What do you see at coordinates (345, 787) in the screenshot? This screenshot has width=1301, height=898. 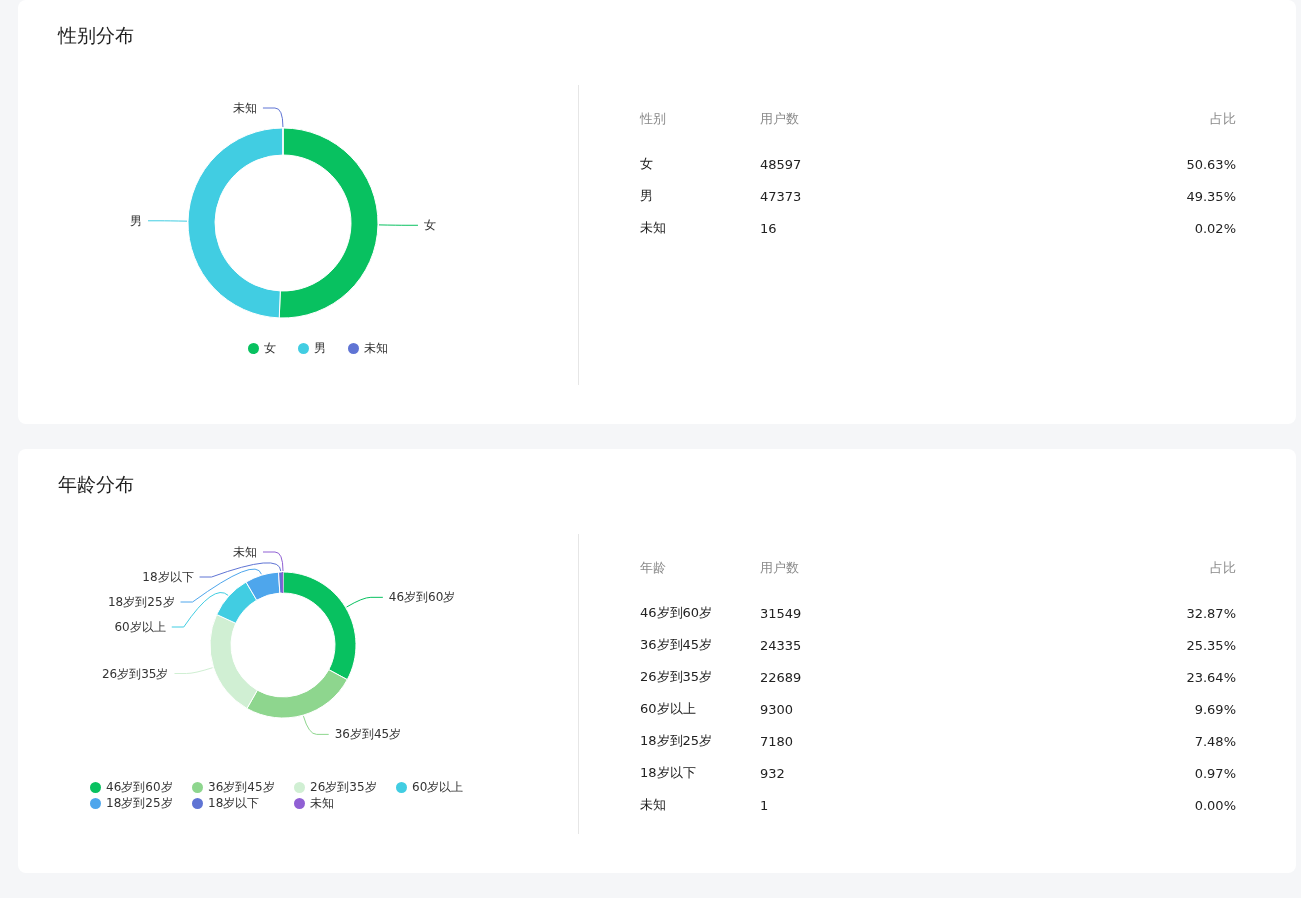 I see `legend-item: 26岁到35岁` at bounding box center [345, 787].